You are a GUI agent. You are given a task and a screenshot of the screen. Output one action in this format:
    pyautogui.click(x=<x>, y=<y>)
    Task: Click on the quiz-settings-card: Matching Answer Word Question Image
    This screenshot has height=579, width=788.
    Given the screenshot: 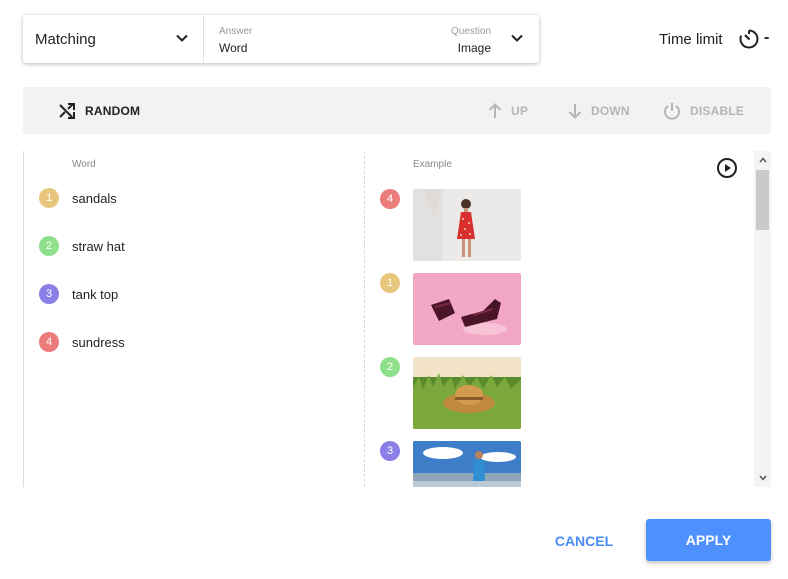 What is the action you would take?
    pyautogui.click(x=281, y=39)
    